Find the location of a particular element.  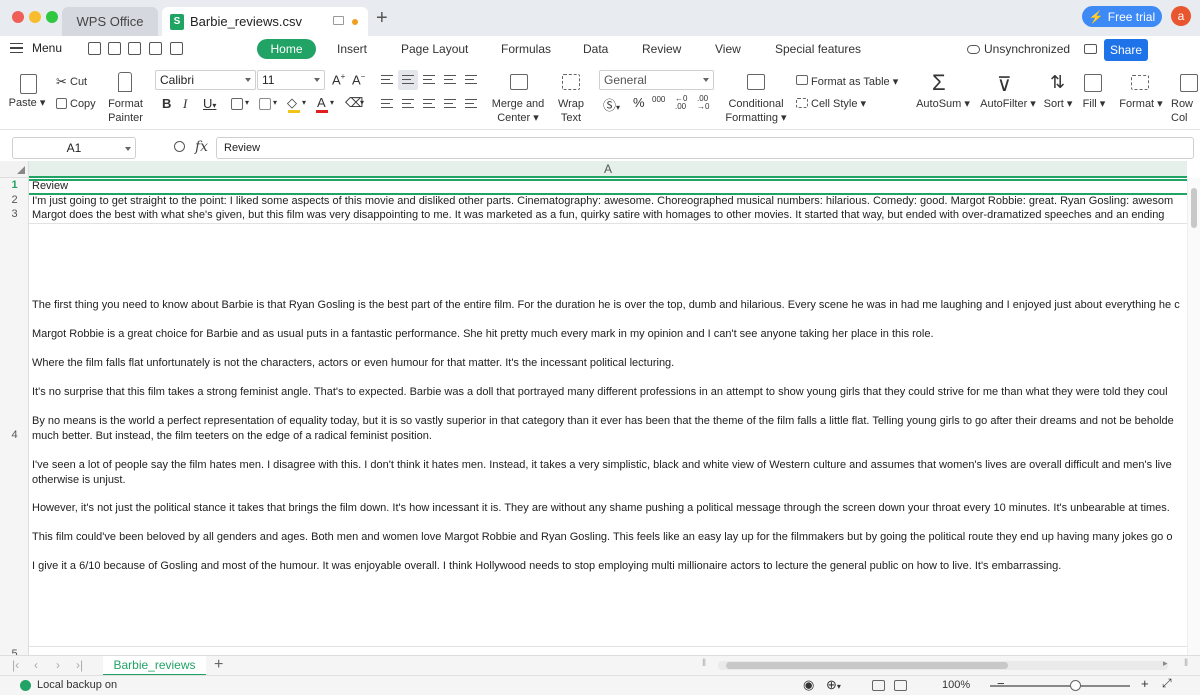

tab-page-layout: Page Layout is located at coordinates (434, 49).